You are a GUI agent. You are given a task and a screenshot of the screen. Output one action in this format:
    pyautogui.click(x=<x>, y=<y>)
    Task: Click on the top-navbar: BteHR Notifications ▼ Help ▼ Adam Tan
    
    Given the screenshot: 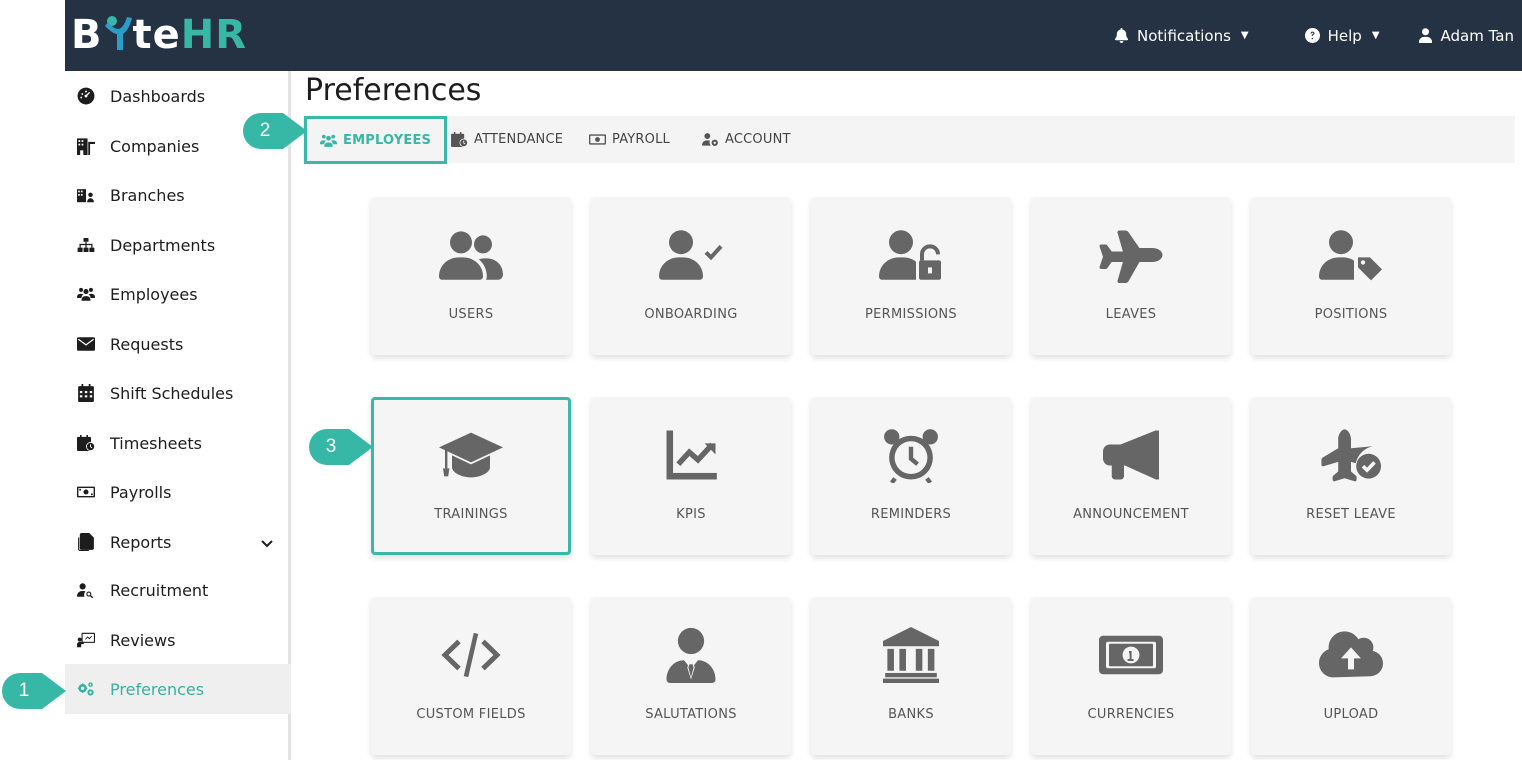 What is the action you would take?
    pyautogui.click(x=793, y=35)
    